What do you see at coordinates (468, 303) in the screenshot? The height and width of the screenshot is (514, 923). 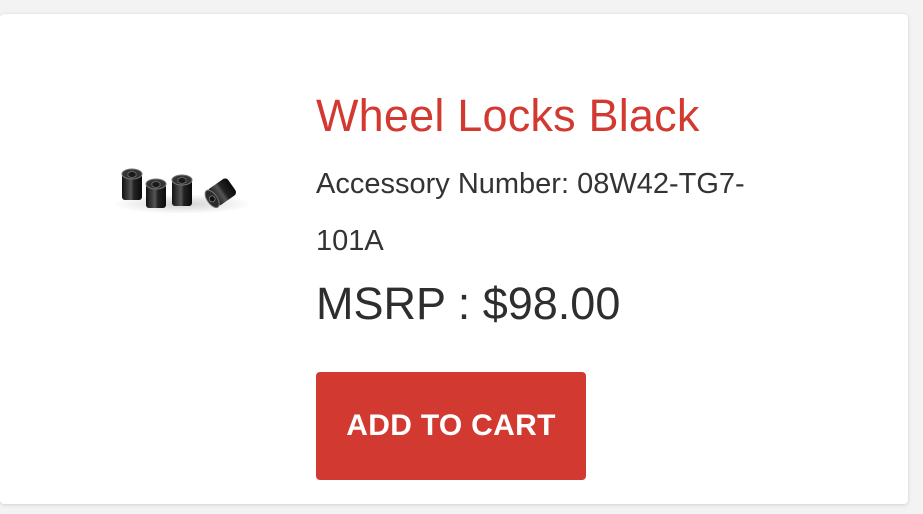 I see `msrp-price: MSRP : $98.00` at bounding box center [468, 303].